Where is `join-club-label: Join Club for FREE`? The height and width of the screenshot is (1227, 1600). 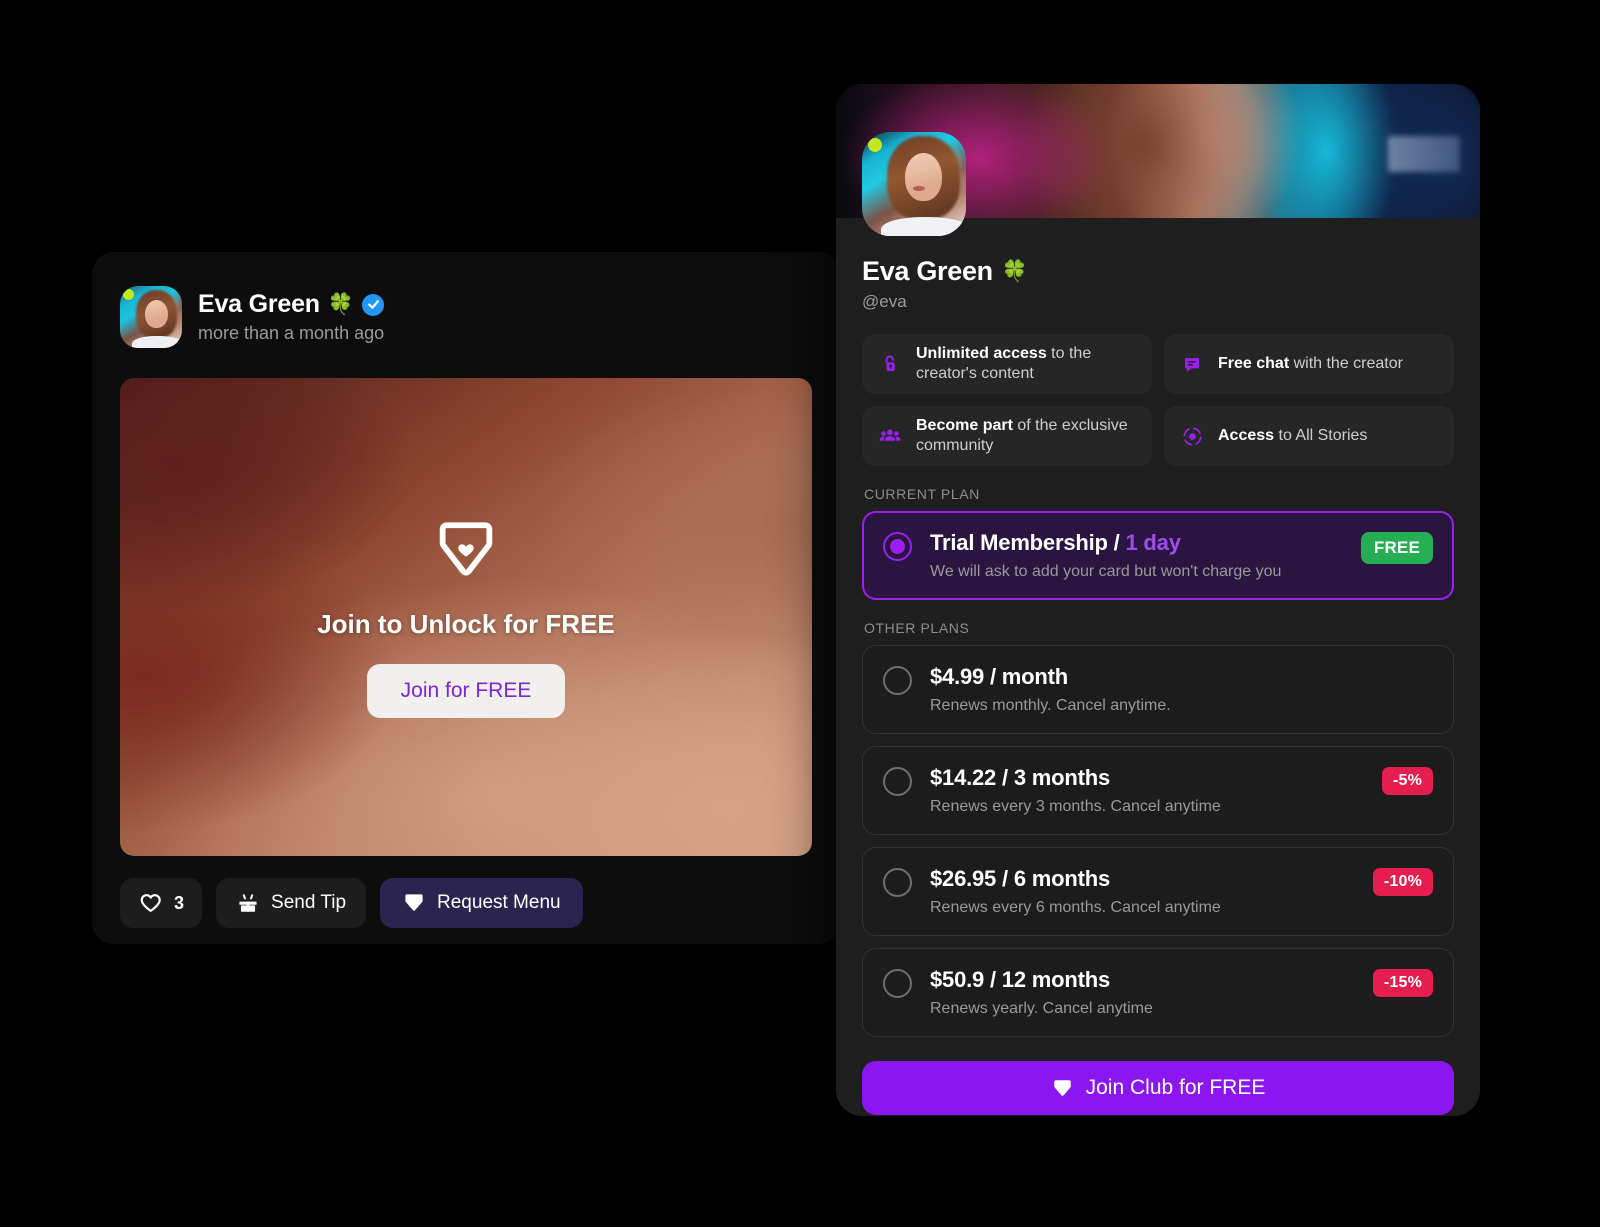
join-club-label: Join Club for FREE is located at coordinates (1175, 1087).